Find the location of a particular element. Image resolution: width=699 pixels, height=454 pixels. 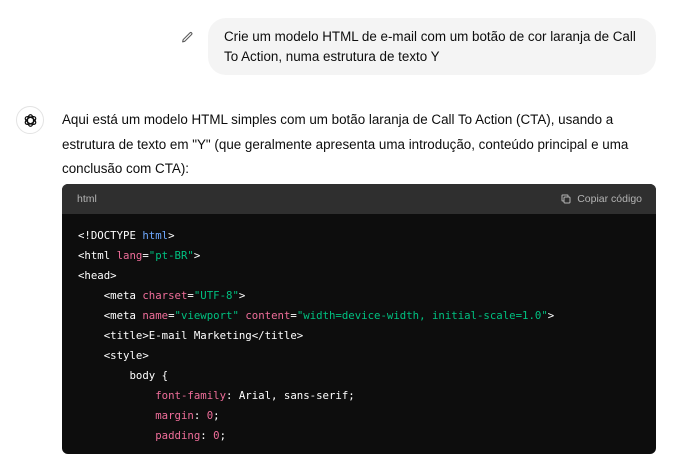

openai-logo-icon is located at coordinates (30, 120).